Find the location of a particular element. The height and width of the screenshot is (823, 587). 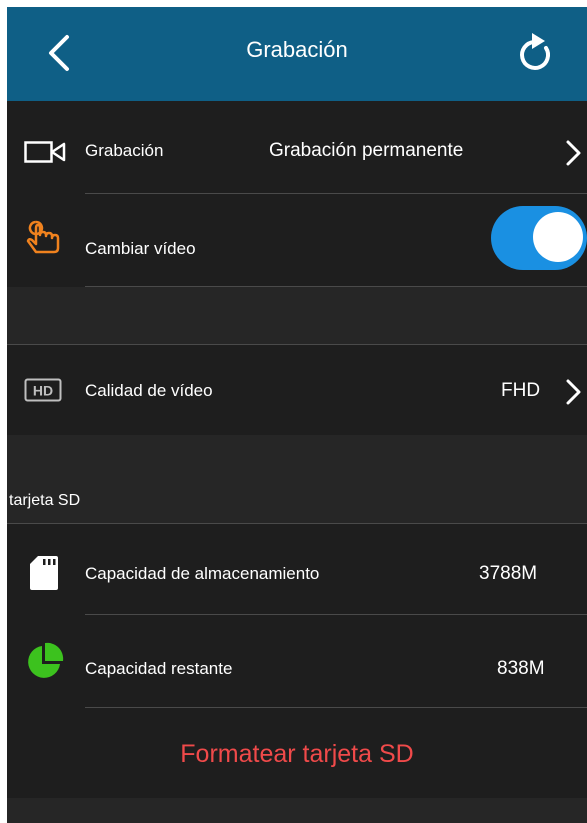

top-bar: Grabación is located at coordinates (297, 54).